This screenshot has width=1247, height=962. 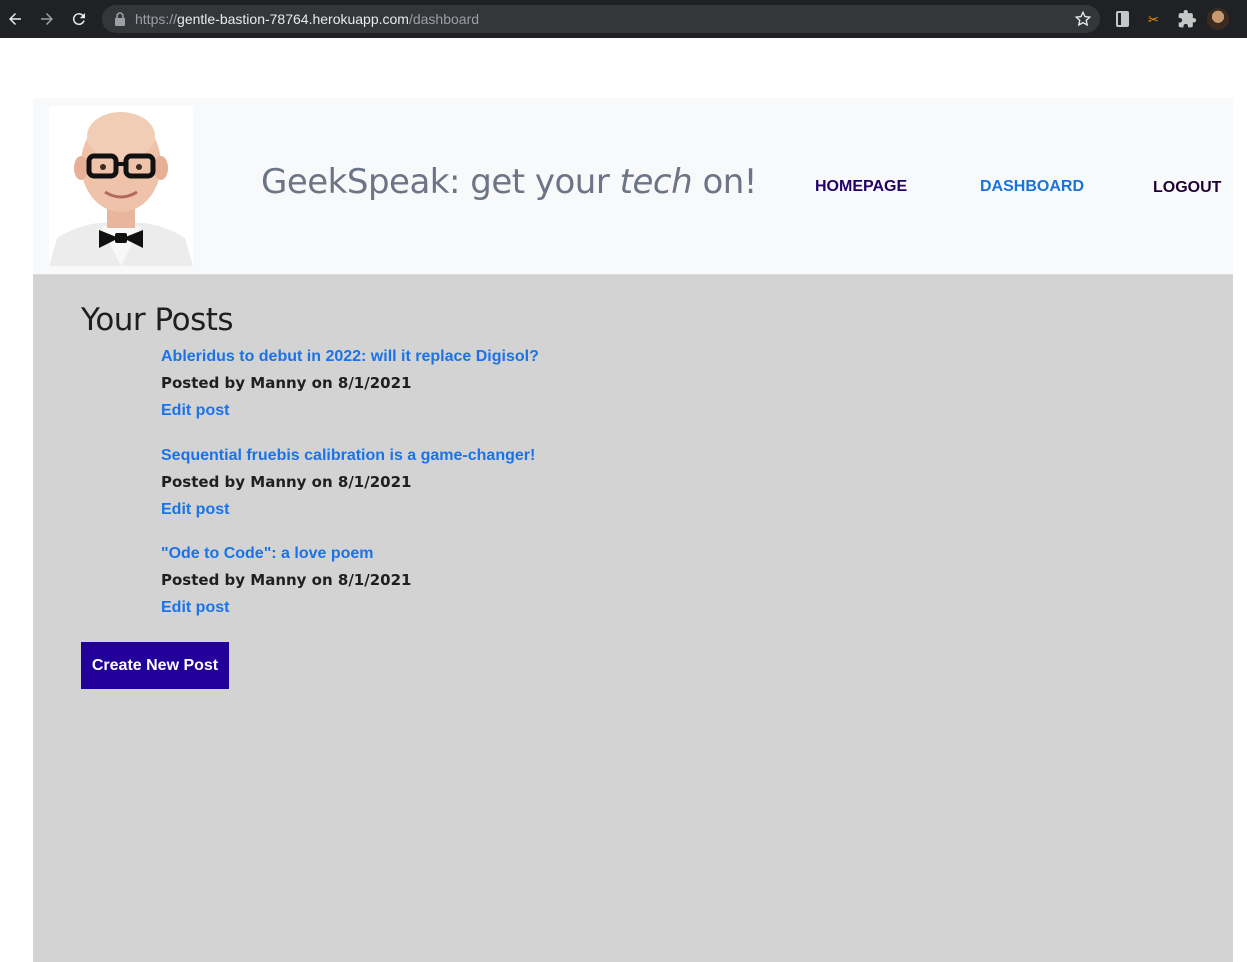 I want to click on reload-icon, so click(x=79, y=19).